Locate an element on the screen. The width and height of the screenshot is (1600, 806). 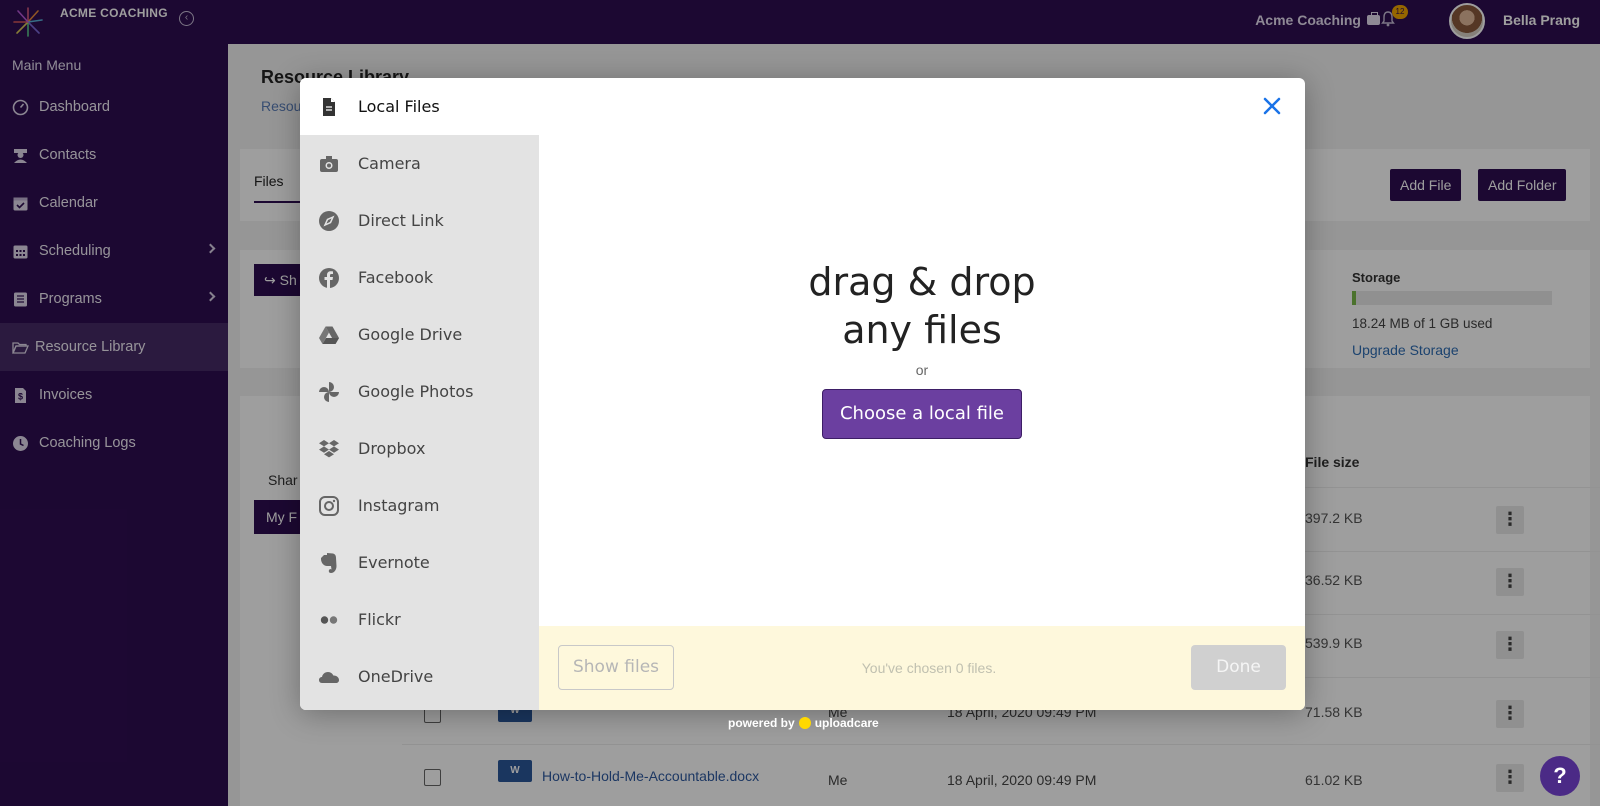
source-evernote: Evernote is located at coordinates (419, 562).